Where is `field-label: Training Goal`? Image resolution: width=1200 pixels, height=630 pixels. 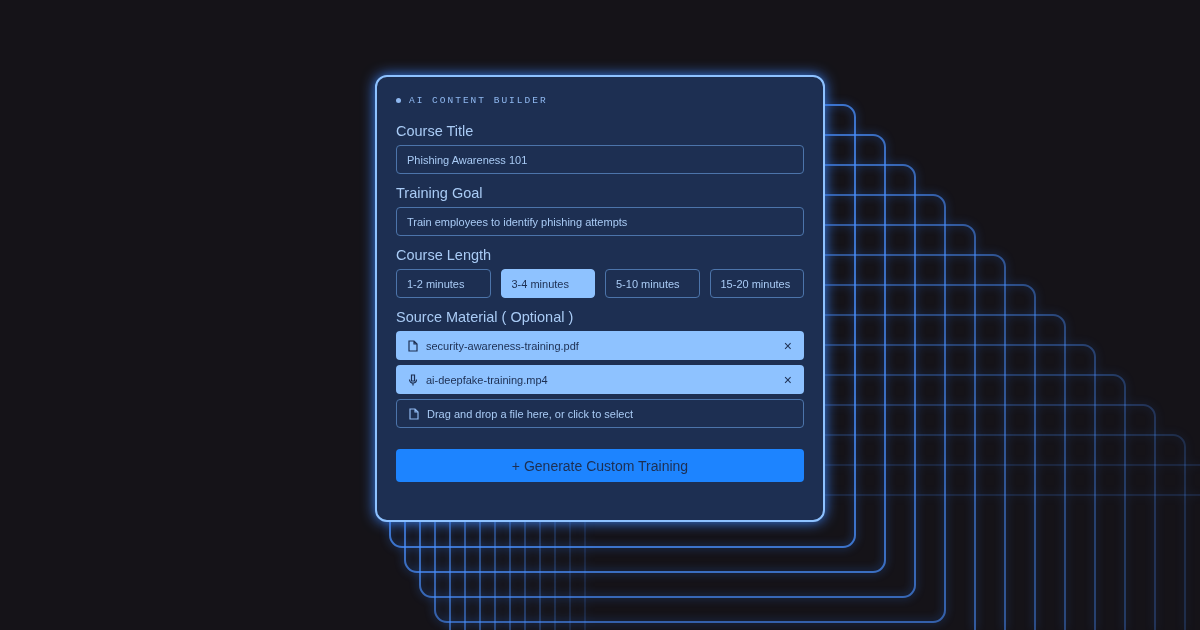
field-label: Training Goal is located at coordinates (440, 193).